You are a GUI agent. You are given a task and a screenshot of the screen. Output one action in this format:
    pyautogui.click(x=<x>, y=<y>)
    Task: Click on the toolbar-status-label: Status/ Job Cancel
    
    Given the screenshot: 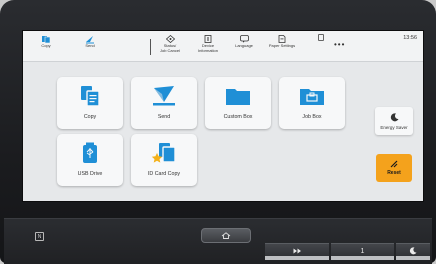 What is the action you would take?
    pyautogui.click(x=169, y=48)
    